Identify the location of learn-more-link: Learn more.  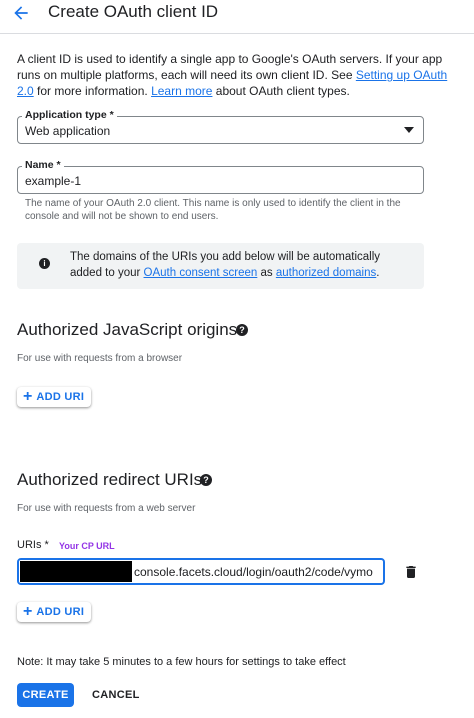
(181, 91).